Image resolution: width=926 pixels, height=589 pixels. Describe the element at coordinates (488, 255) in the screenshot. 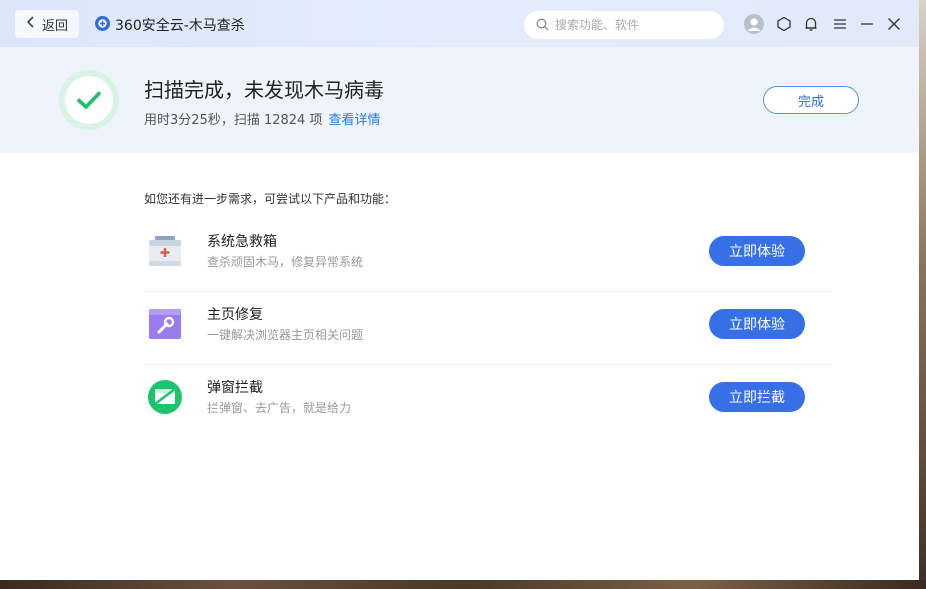

I see `suggestion-item-first-aid: 系统急救箱 查杀顽固木马，修复异常系统 立即体验` at that location.